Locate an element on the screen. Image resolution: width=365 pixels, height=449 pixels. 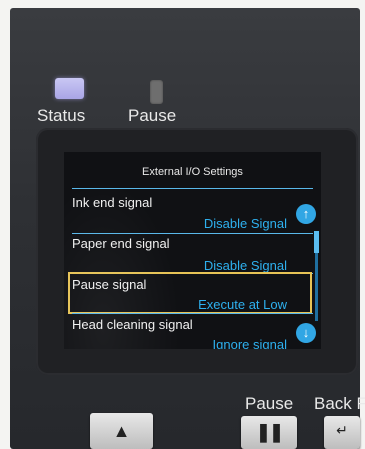
pause-button: ❚❚ is located at coordinates (269, 432).